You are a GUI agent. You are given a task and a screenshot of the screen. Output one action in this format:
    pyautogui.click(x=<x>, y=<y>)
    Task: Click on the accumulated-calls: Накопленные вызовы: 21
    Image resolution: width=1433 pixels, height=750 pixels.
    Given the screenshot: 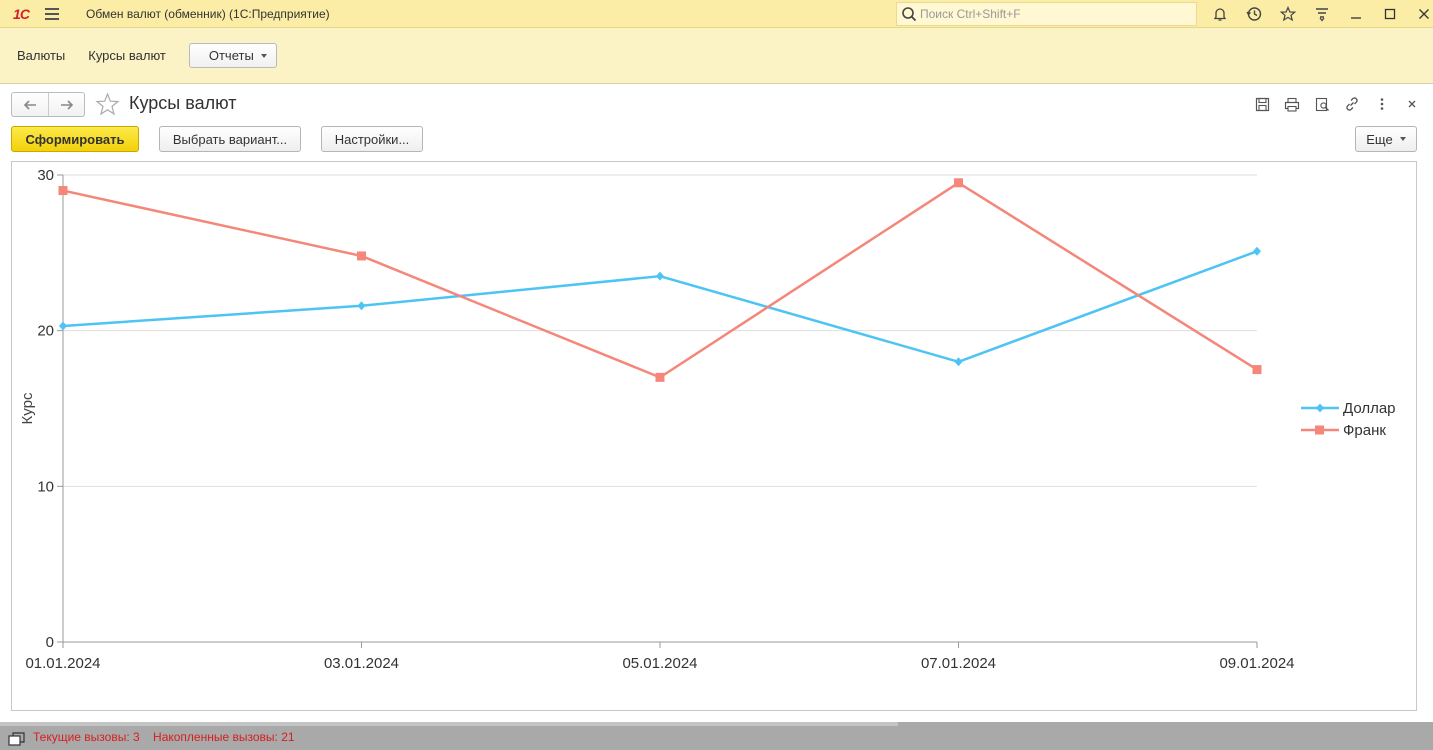 What is the action you would take?
    pyautogui.click(x=224, y=737)
    